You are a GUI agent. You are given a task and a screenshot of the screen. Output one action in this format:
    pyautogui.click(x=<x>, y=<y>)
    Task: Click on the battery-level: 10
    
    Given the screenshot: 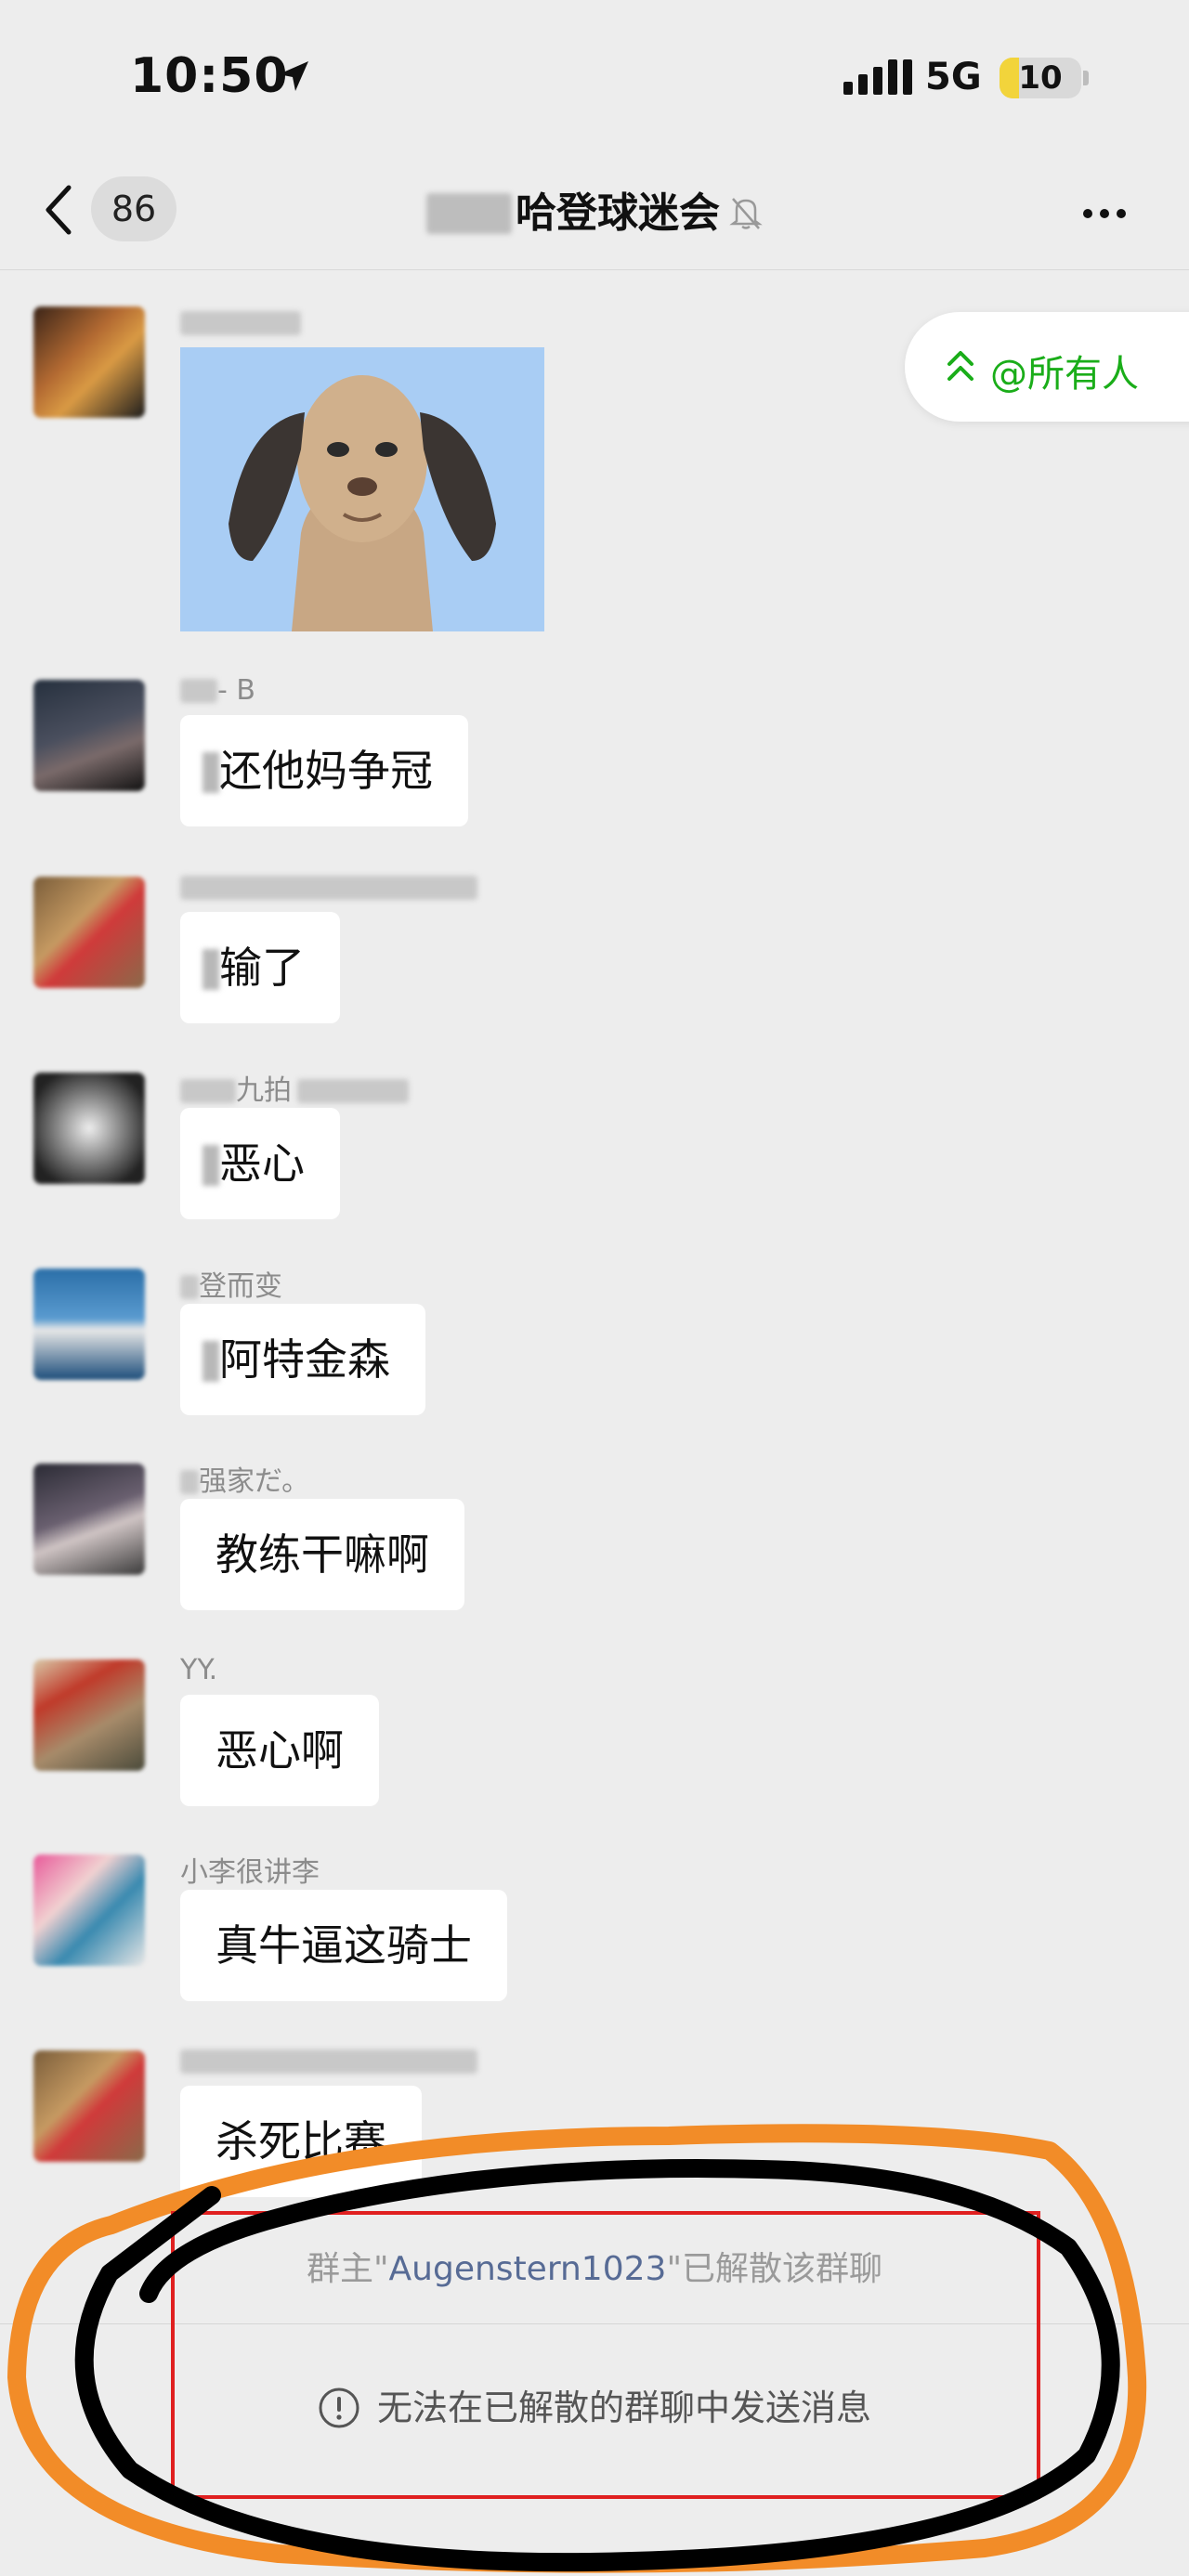 What is the action you would take?
    pyautogui.click(x=1041, y=78)
    